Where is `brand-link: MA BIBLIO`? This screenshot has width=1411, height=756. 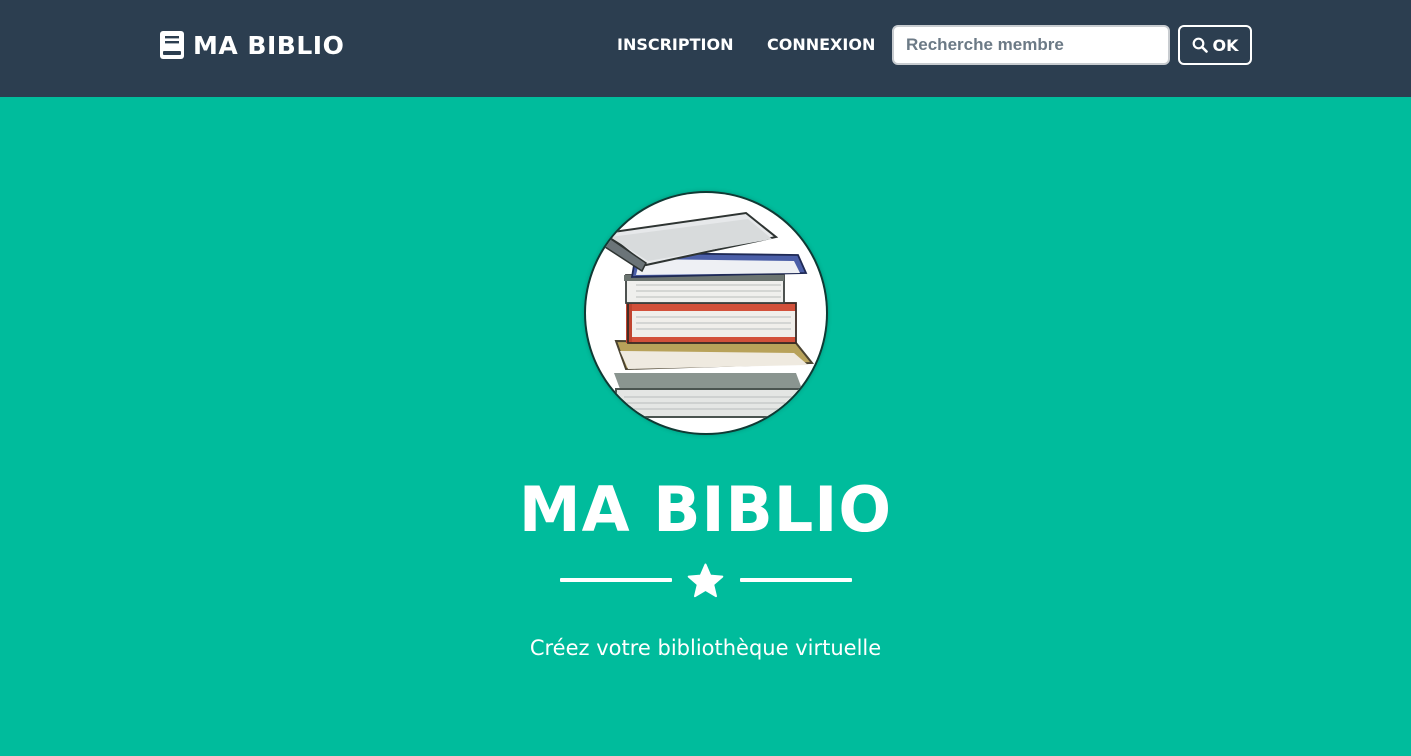
brand-link: MA BIBLIO is located at coordinates (251, 45).